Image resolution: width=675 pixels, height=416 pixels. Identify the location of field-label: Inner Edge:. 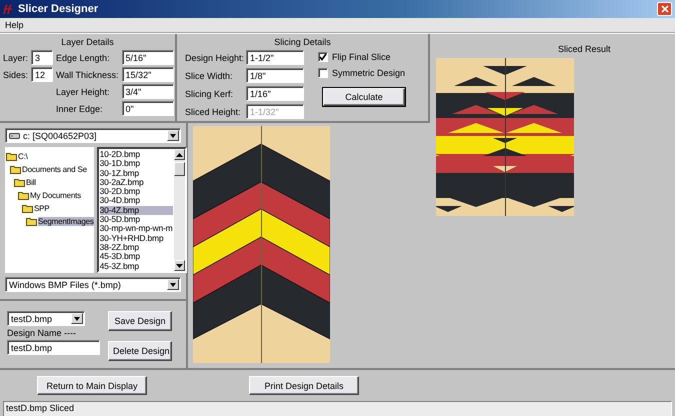
(80, 109).